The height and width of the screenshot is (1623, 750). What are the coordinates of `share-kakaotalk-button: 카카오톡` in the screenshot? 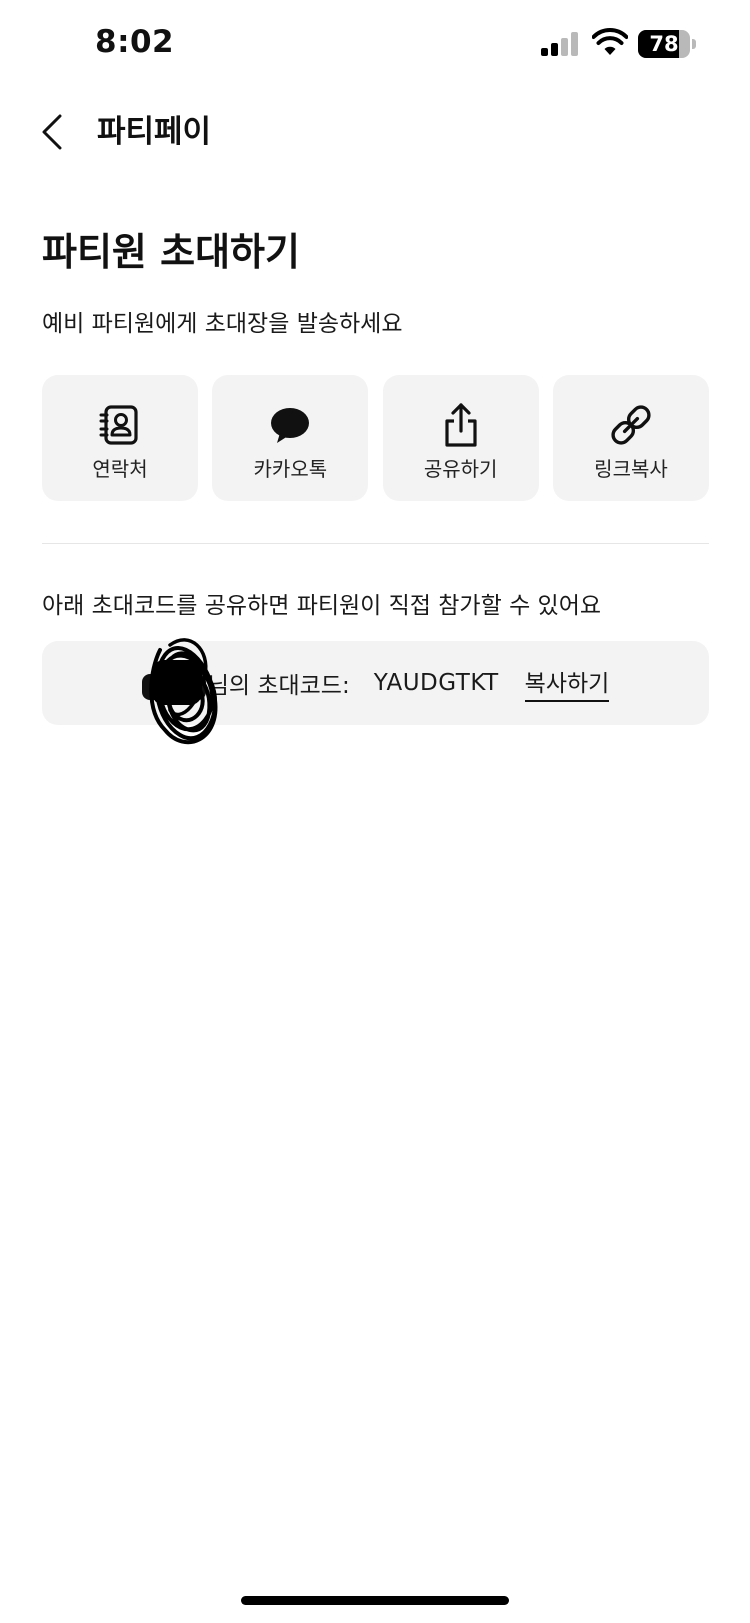 It's located at (290, 438).